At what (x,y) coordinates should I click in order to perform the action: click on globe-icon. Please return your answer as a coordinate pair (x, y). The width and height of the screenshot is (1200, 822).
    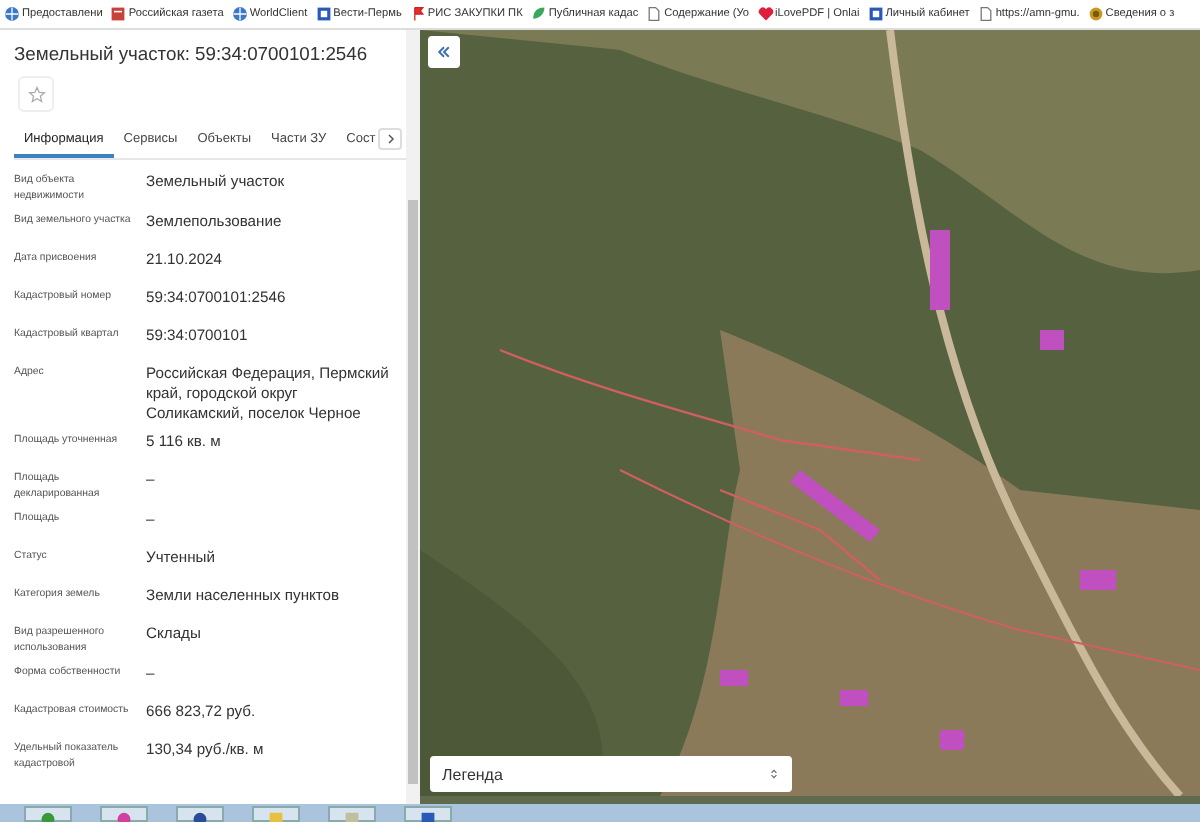
    Looking at the image, I should click on (239, 14).